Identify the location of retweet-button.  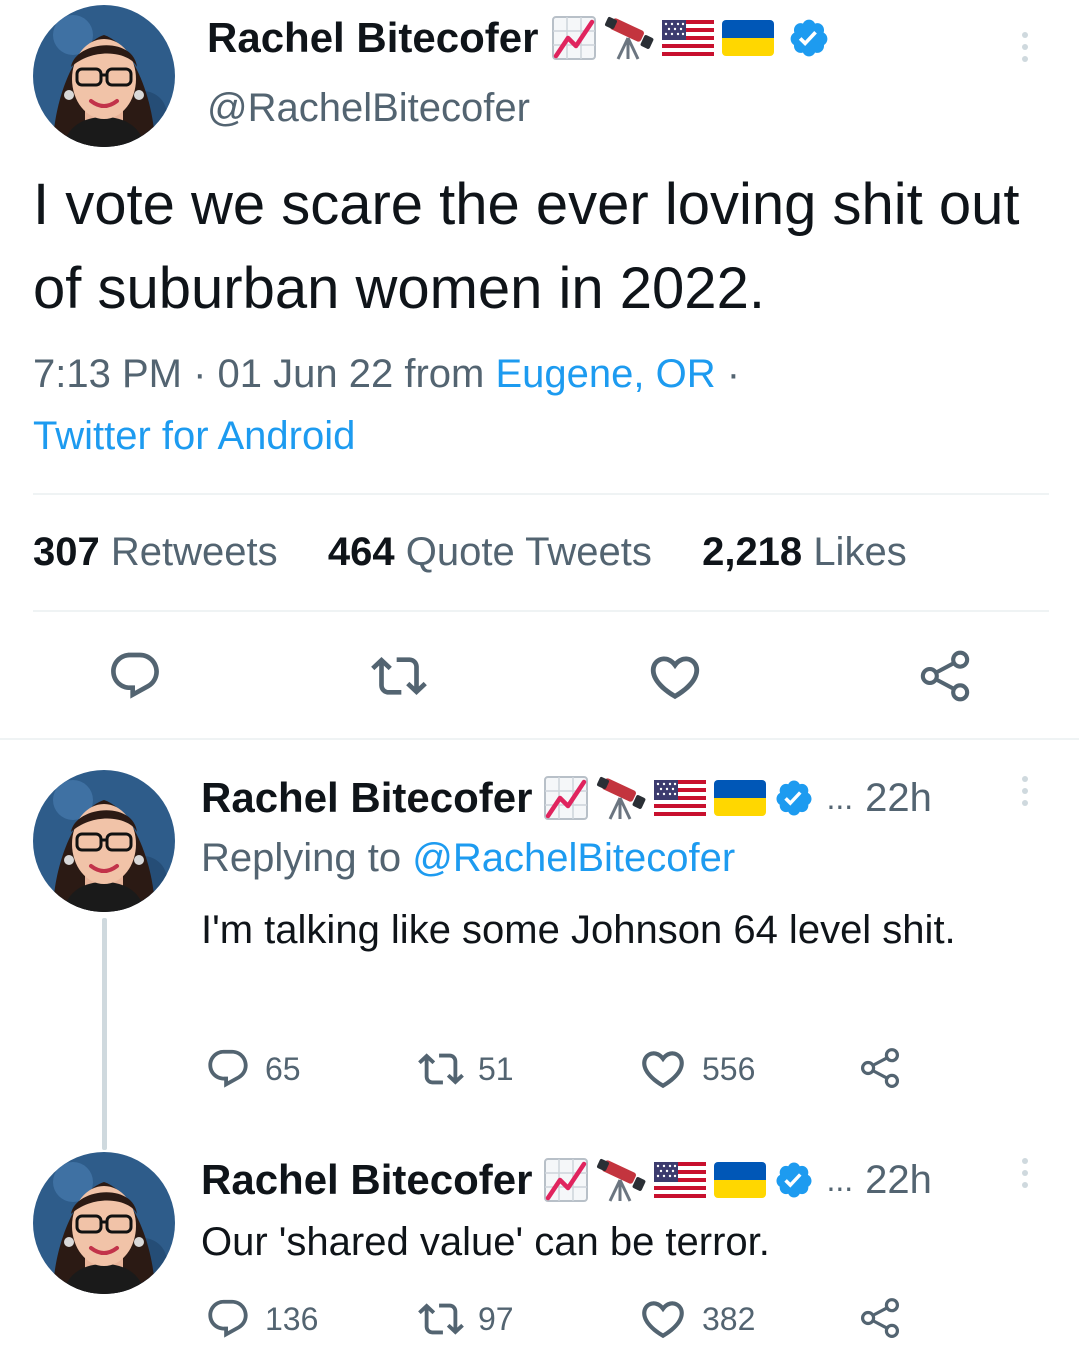
(399, 676).